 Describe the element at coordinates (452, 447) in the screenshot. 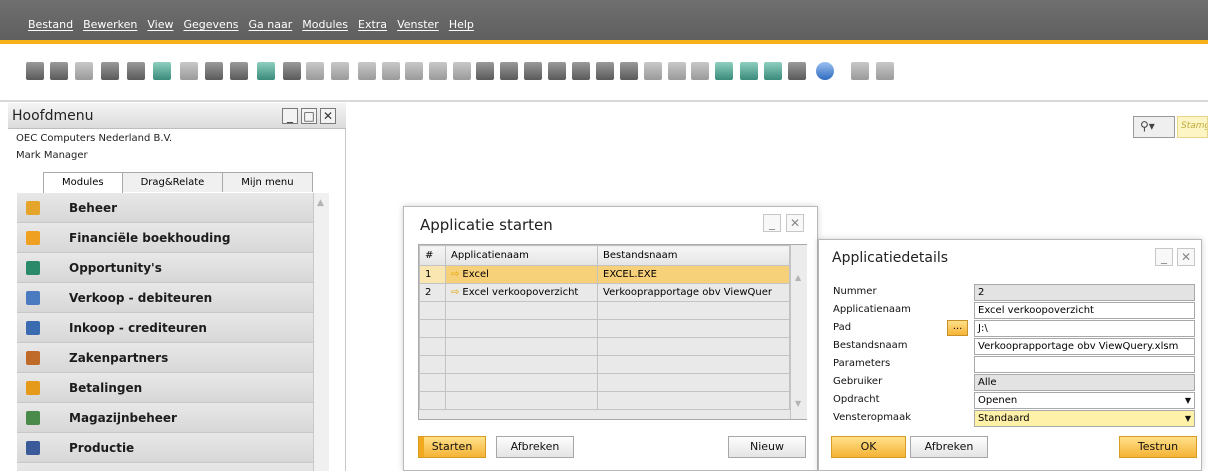

I see `start-button: Starten` at that location.